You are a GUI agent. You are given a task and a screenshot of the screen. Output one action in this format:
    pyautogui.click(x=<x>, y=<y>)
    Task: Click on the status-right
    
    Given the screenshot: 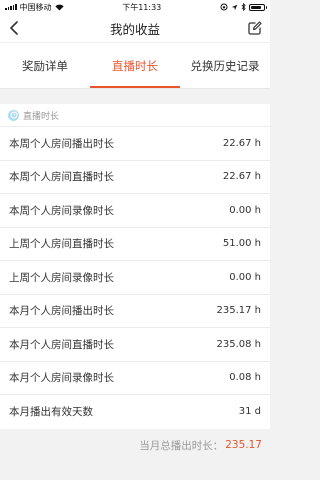 What is the action you would take?
    pyautogui.click(x=243, y=7)
    